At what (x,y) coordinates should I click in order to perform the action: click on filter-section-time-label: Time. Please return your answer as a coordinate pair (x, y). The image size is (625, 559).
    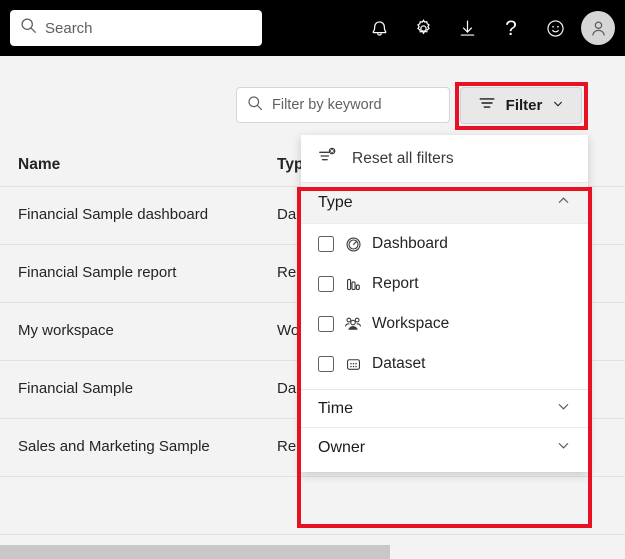
    Looking at the image, I should click on (335, 408).